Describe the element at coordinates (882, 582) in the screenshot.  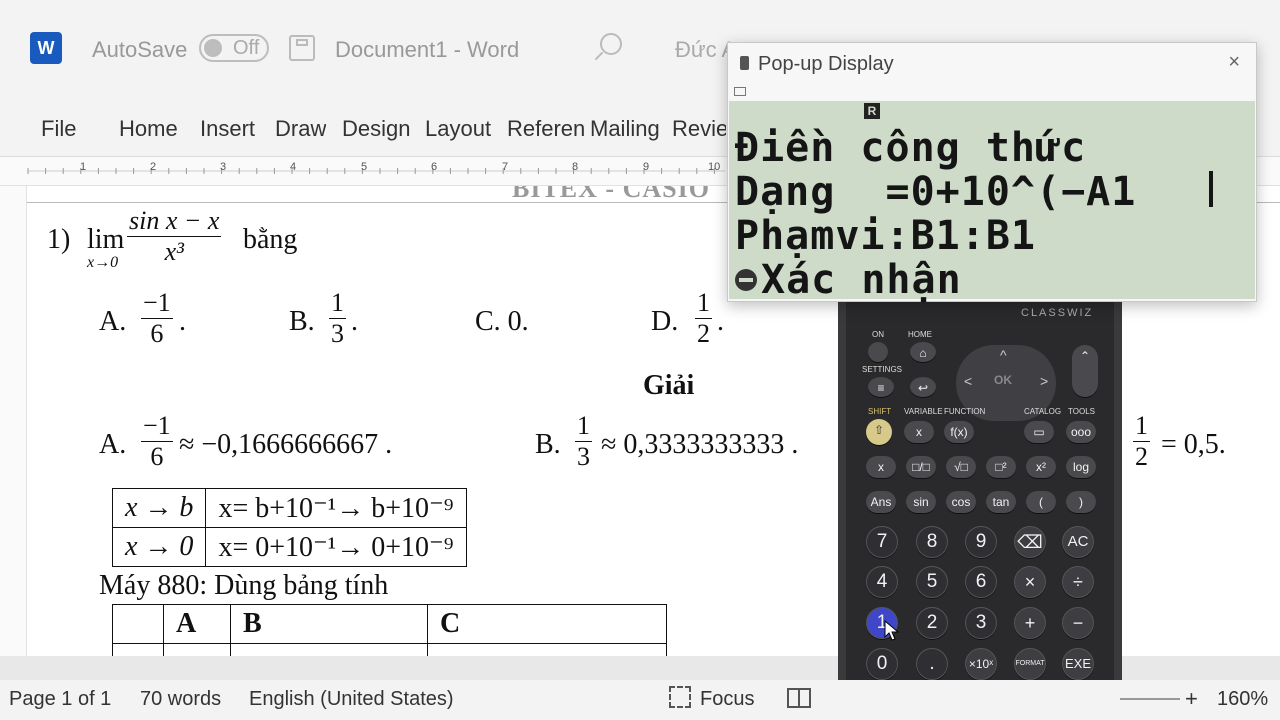
I see `key-4: 4` at that location.